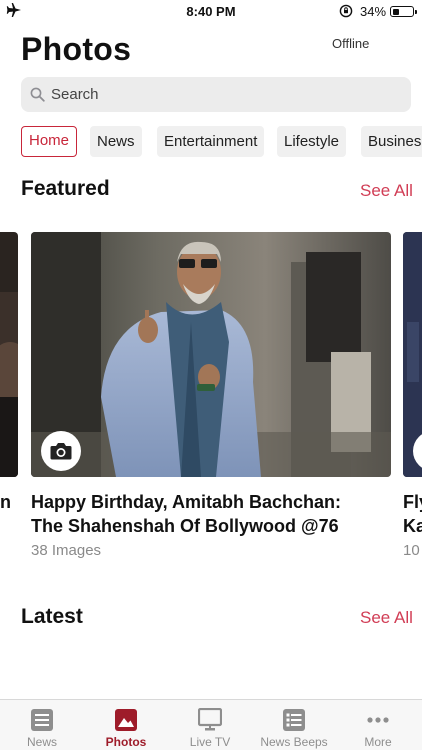  What do you see at coordinates (346, 11) in the screenshot?
I see `orientation-lock-icon` at bounding box center [346, 11].